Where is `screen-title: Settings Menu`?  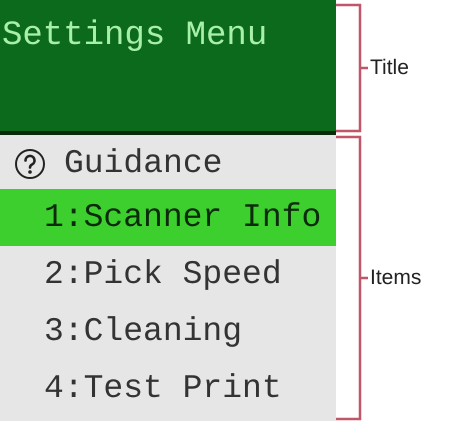
screen-title: Settings Menu is located at coordinates (134, 36).